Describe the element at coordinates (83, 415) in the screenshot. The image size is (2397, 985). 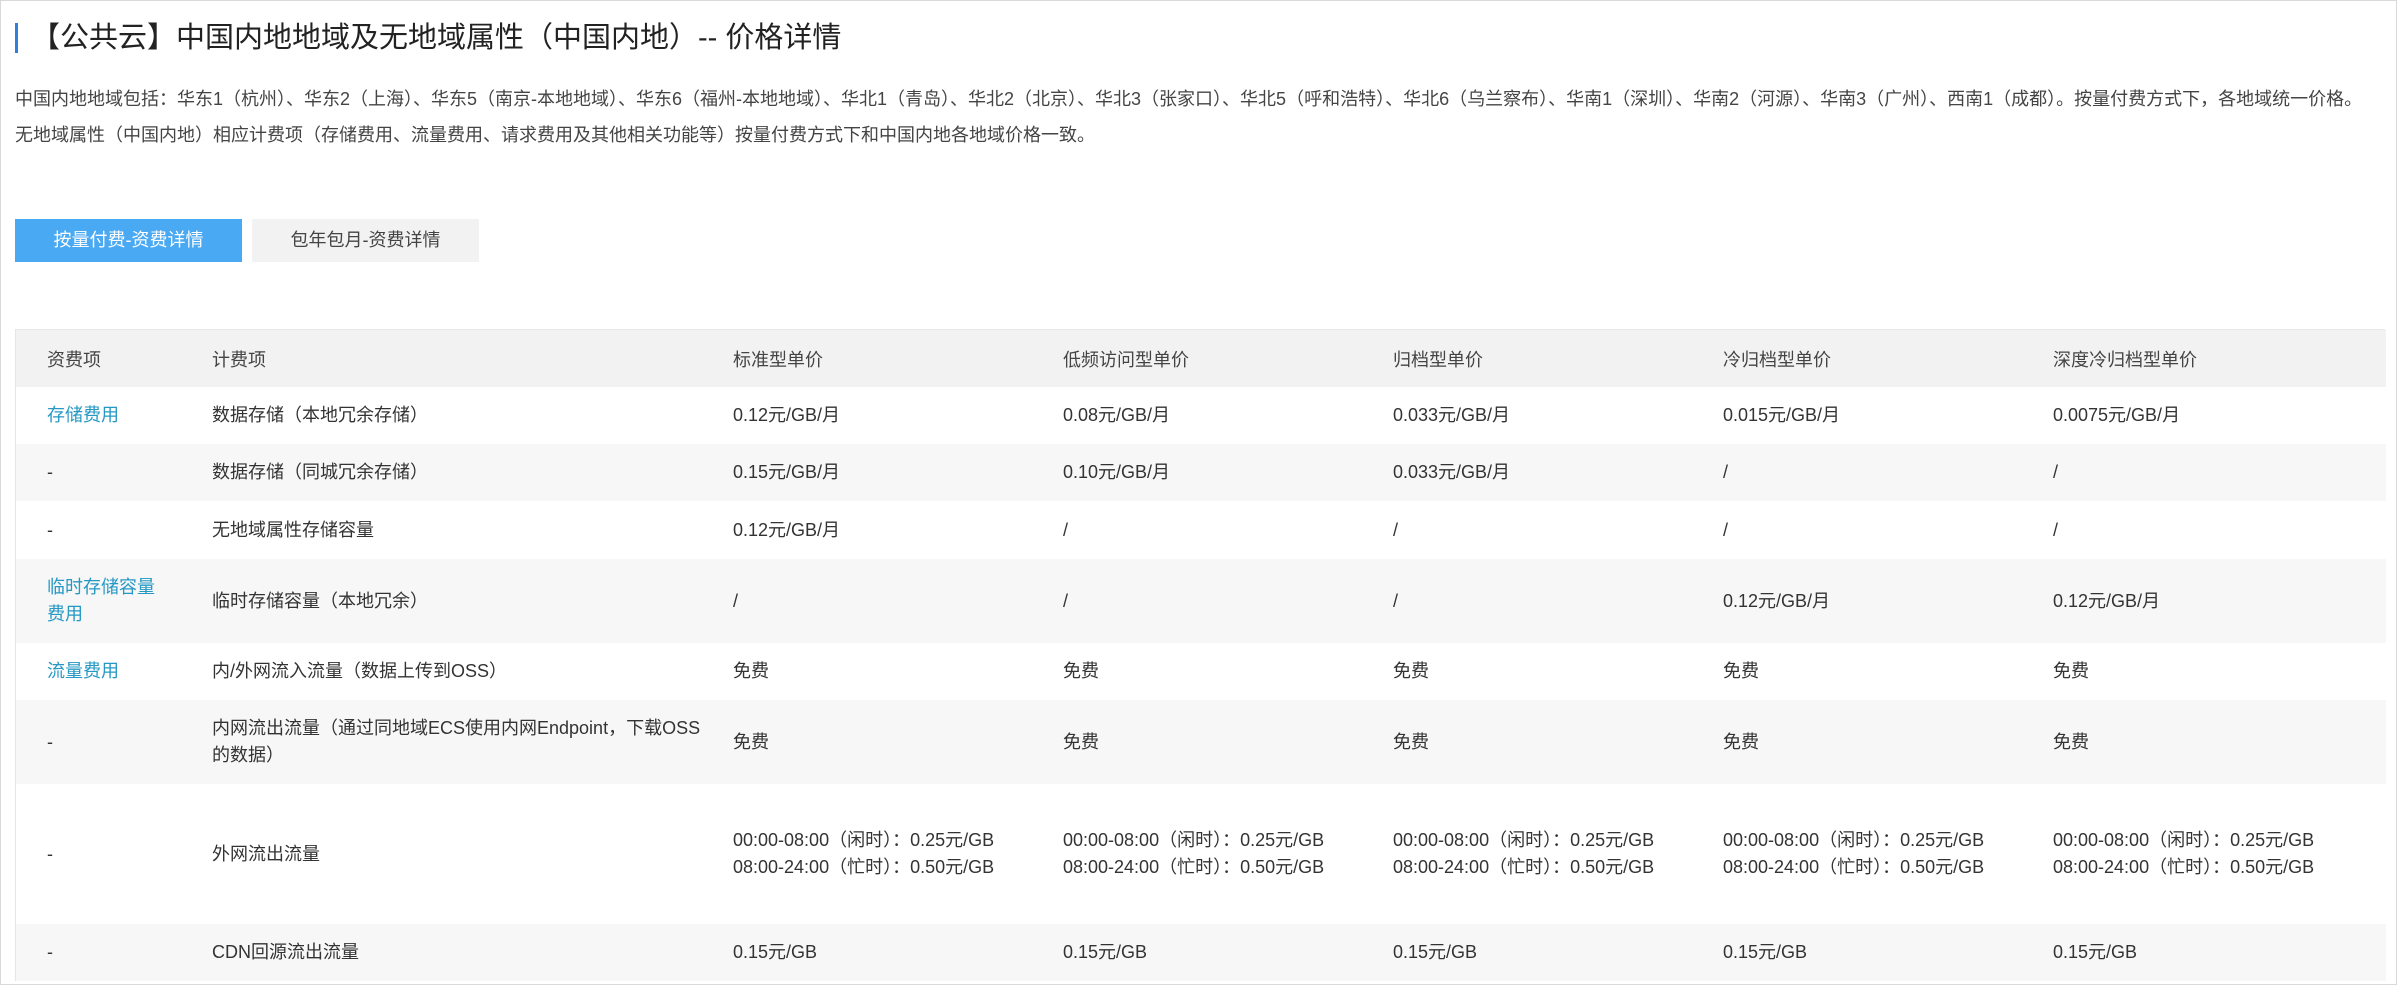
I see `fee-item-link-storage: 存储费用` at that location.